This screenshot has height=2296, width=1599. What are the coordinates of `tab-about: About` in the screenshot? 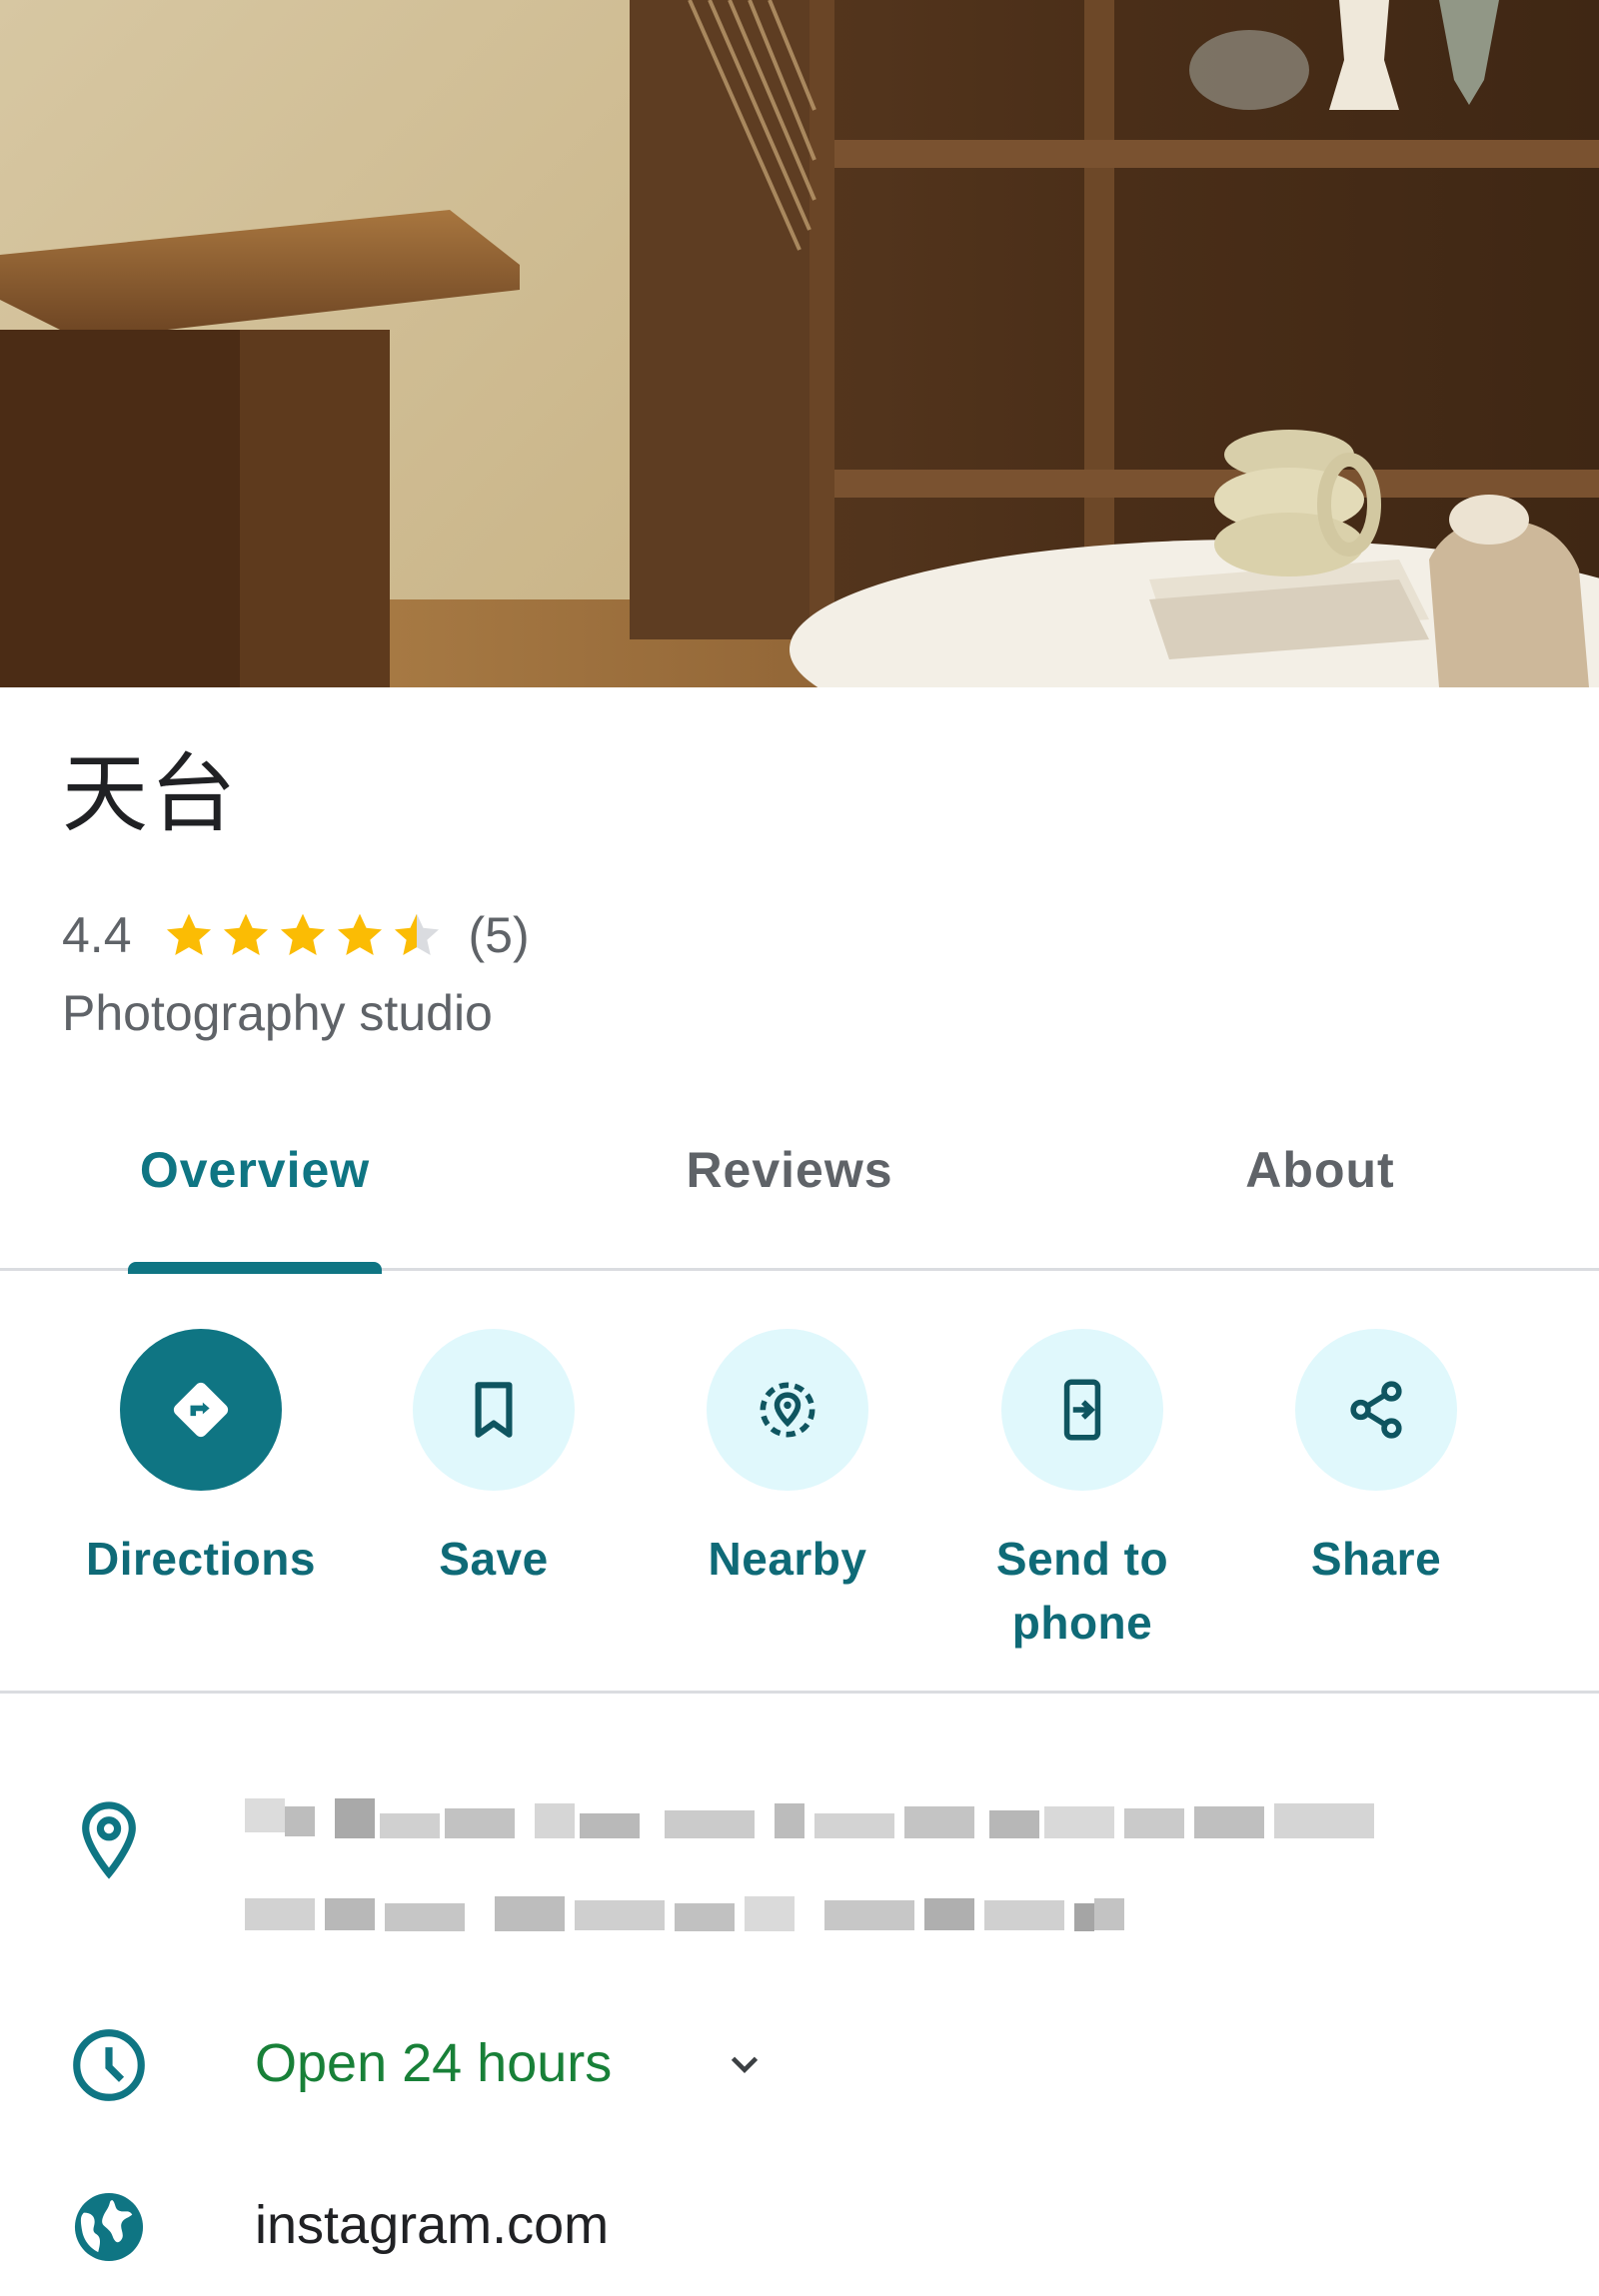 It's located at (1320, 1185).